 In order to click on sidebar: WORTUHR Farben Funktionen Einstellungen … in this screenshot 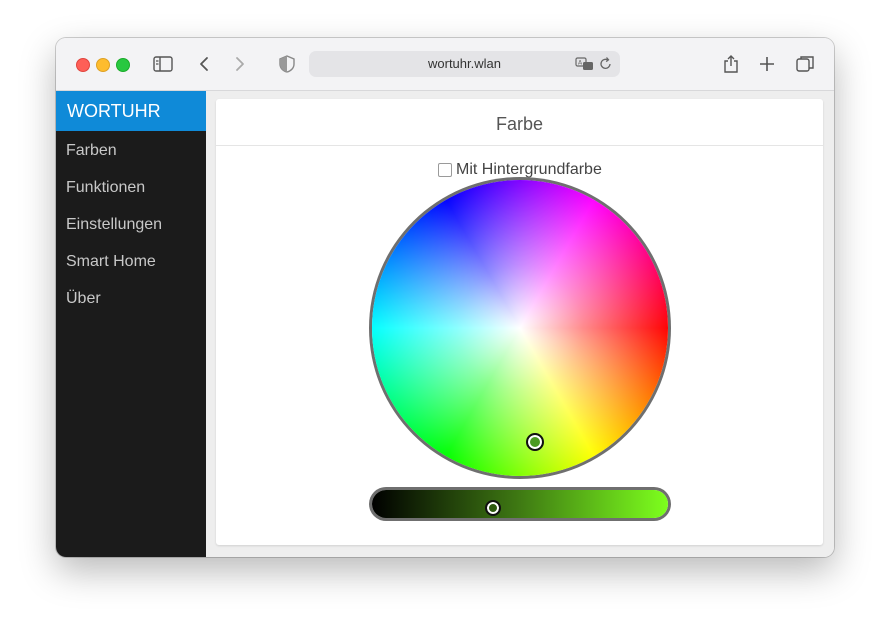, I will do `click(131, 324)`.